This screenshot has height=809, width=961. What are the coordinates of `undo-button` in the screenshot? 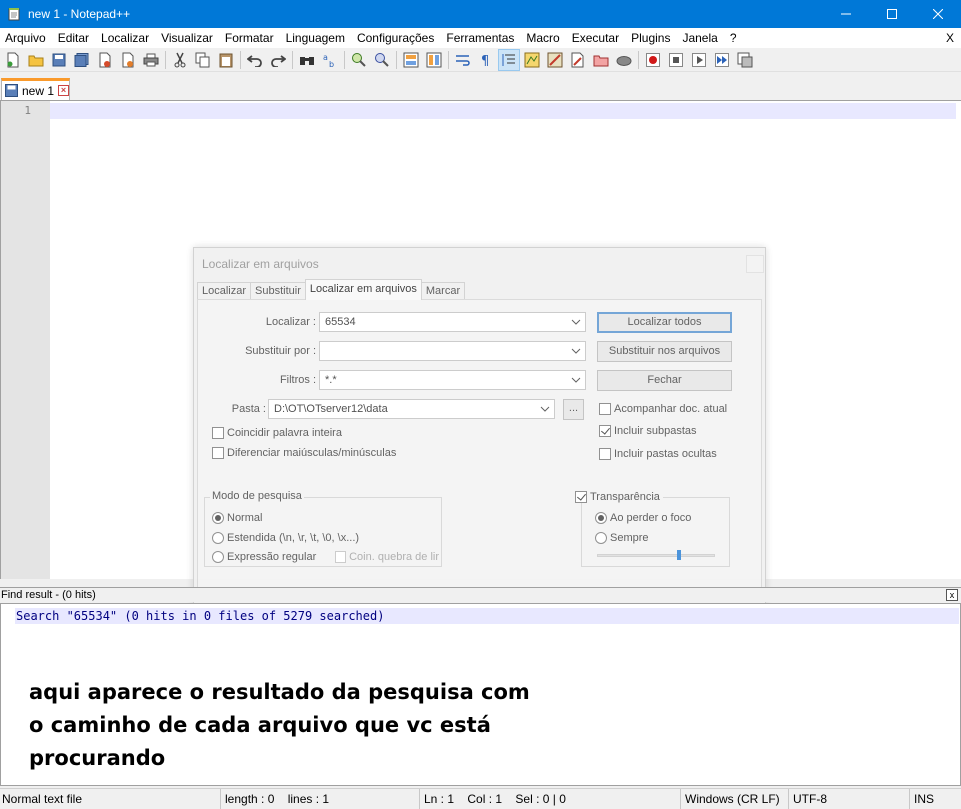 It's located at (255, 60).